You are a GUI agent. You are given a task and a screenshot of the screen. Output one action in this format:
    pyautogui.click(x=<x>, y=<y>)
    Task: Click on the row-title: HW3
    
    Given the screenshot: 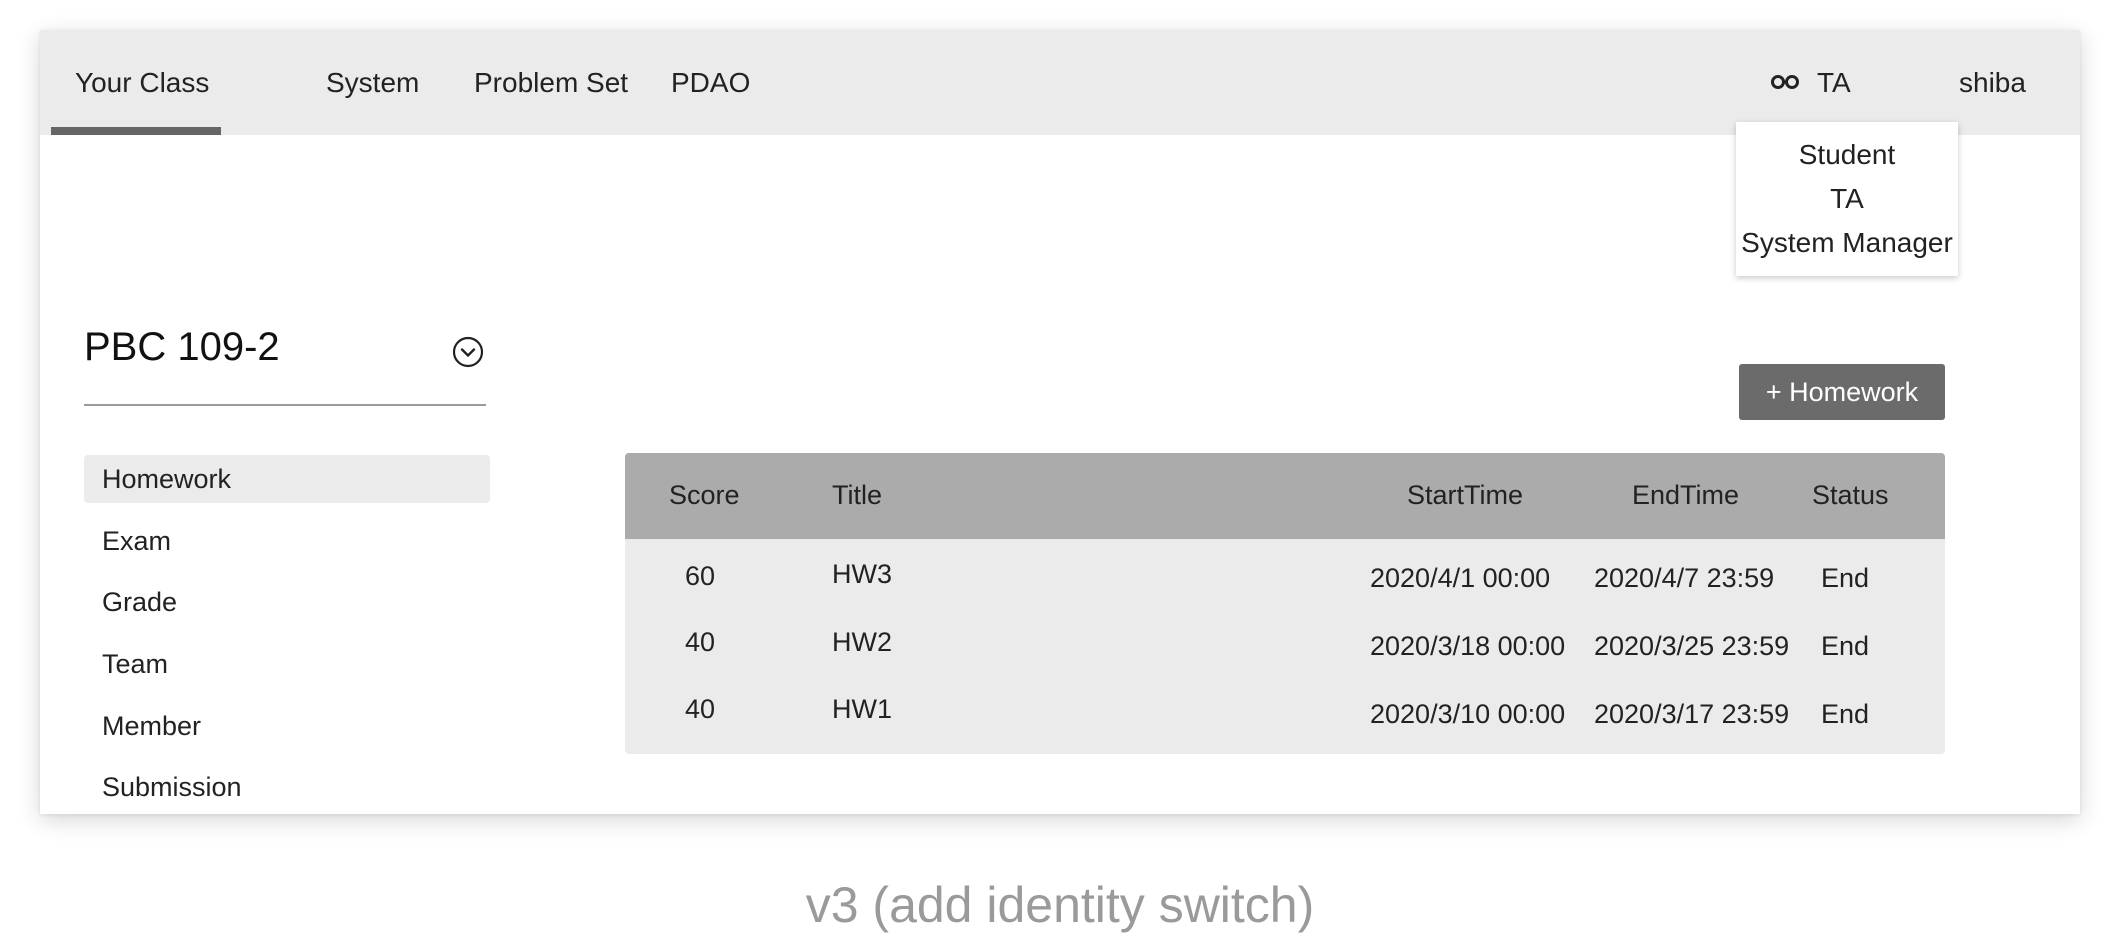 What is the action you would take?
    pyautogui.click(x=862, y=574)
    